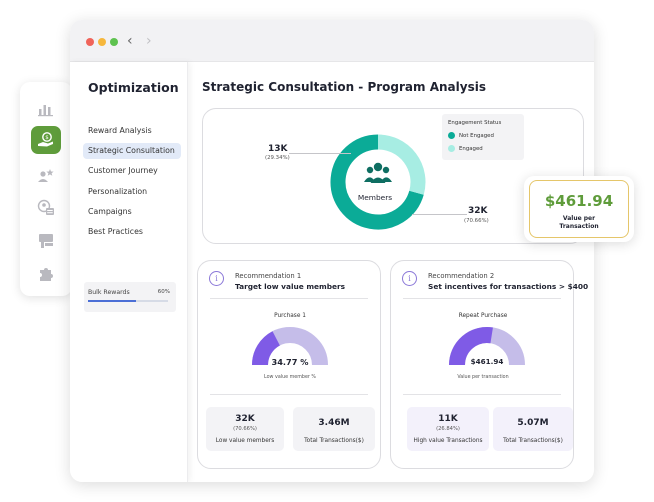 Image resolution: width=654 pixels, height=502 pixels. I want to click on stat-value: 32K, so click(245, 419).